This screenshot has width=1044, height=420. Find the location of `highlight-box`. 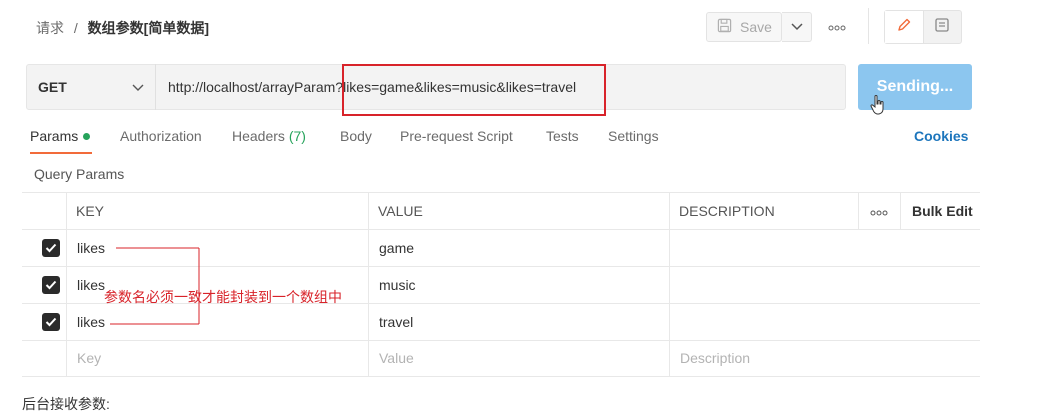

highlight-box is located at coordinates (474, 90).